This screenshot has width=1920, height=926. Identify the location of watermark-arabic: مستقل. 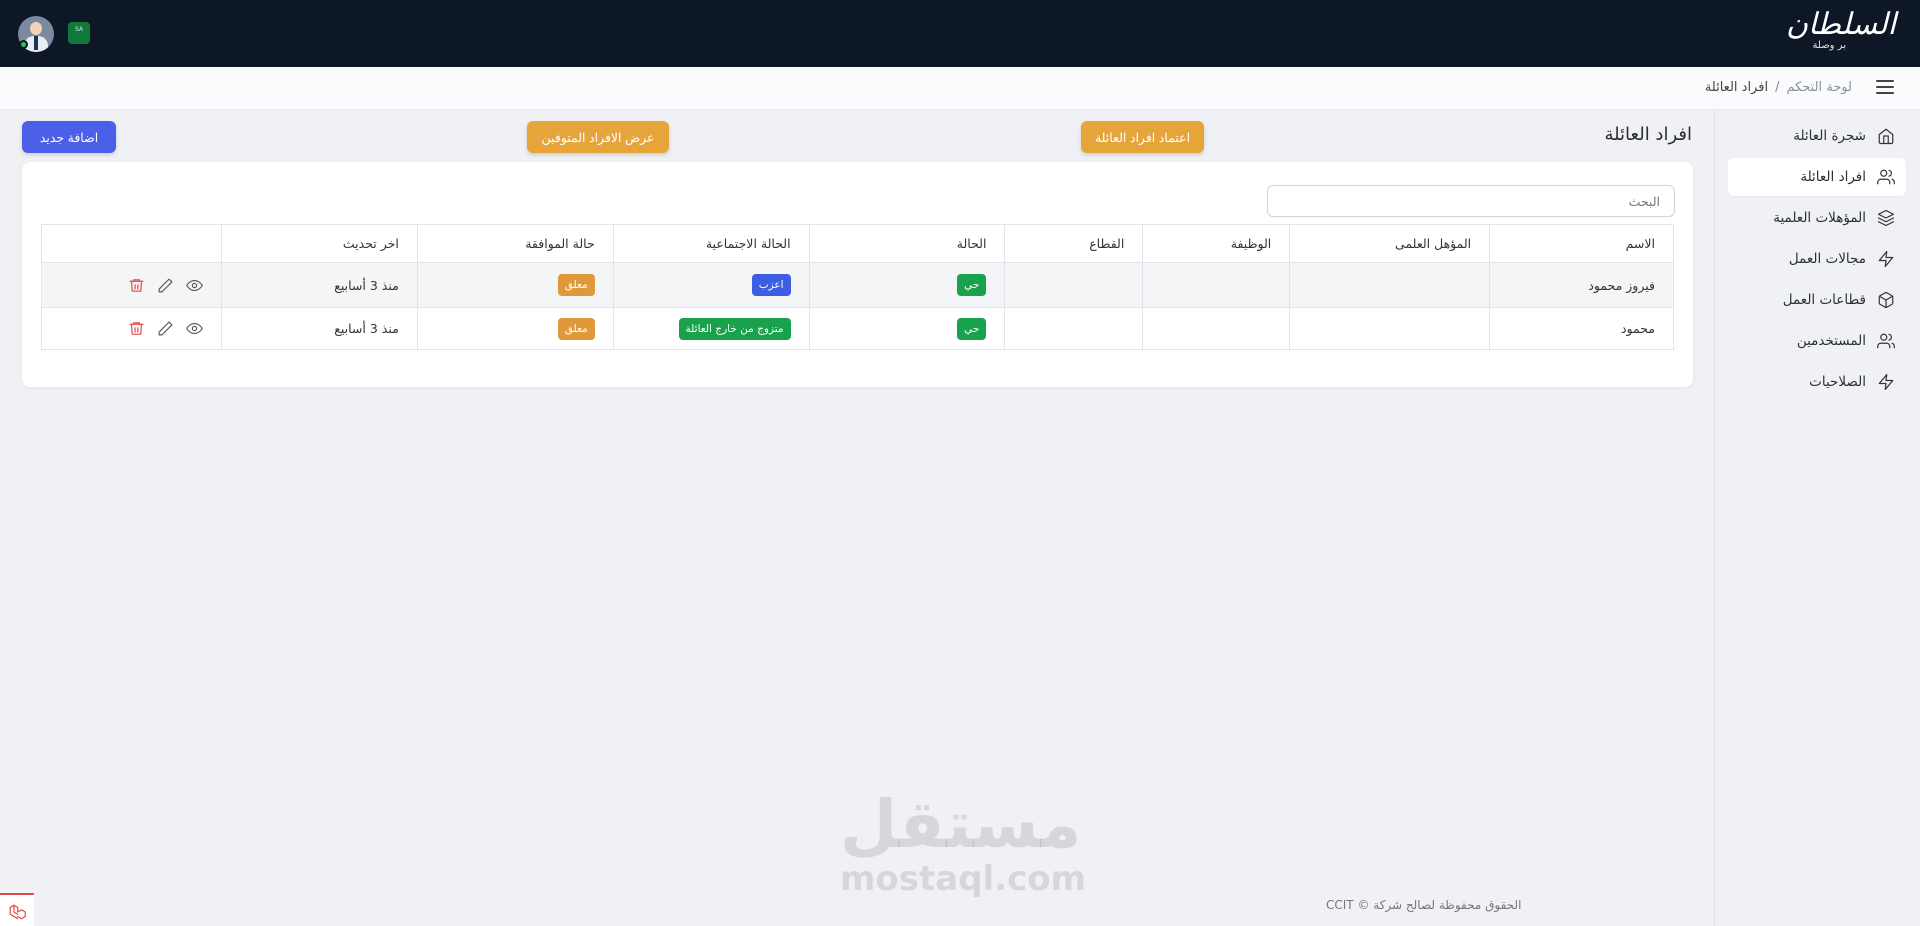
(961, 824).